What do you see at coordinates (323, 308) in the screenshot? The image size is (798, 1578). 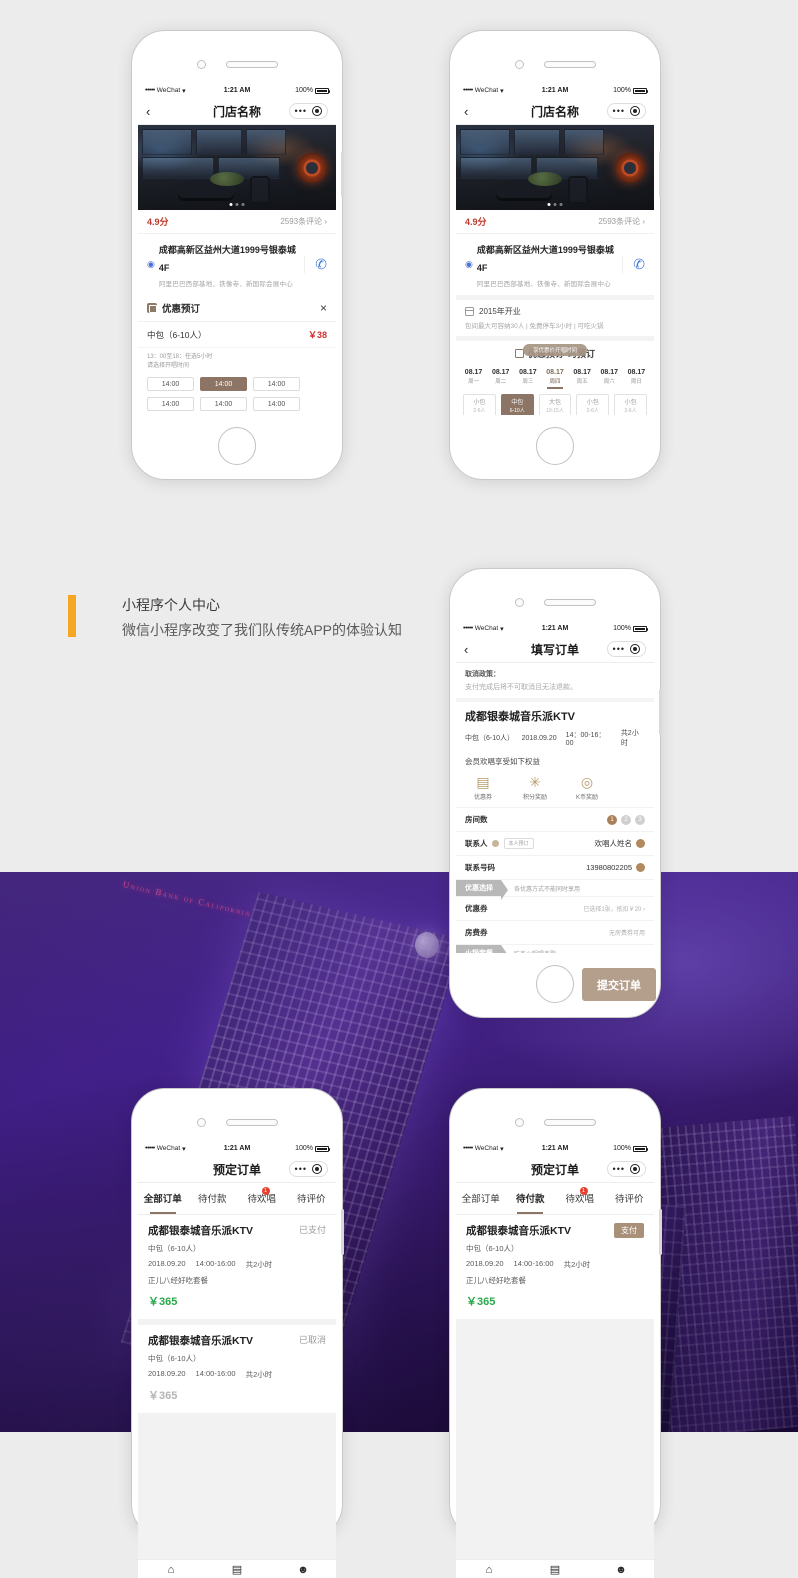 I see `close-icon: ×` at bounding box center [323, 308].